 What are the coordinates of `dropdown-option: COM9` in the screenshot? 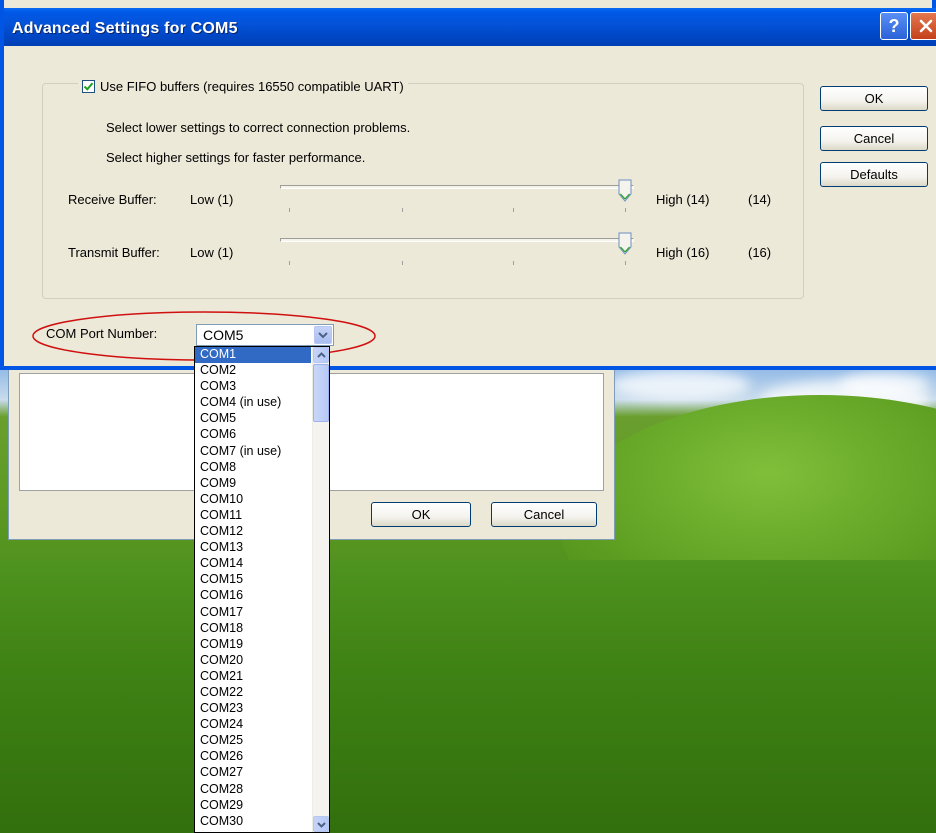 It's located at (253, 484).